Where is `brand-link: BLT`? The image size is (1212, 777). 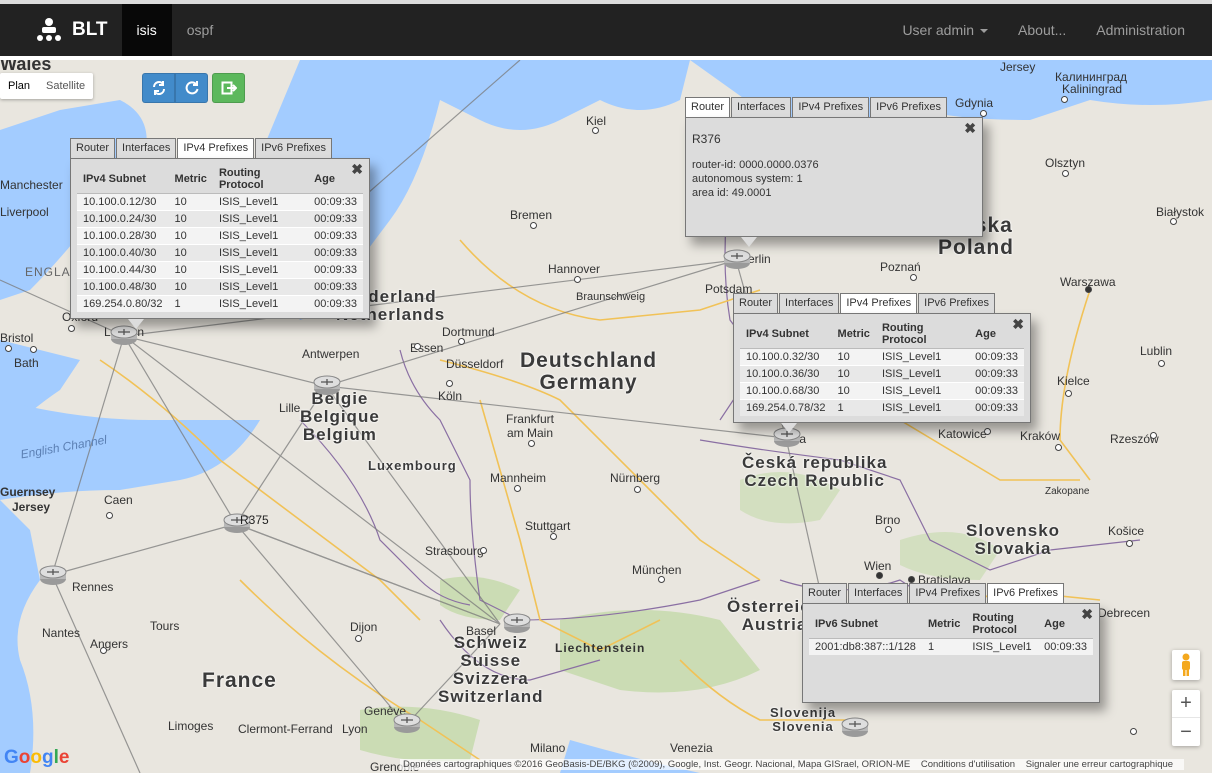 brand-link: BLT is located at coordinates (61, 30).